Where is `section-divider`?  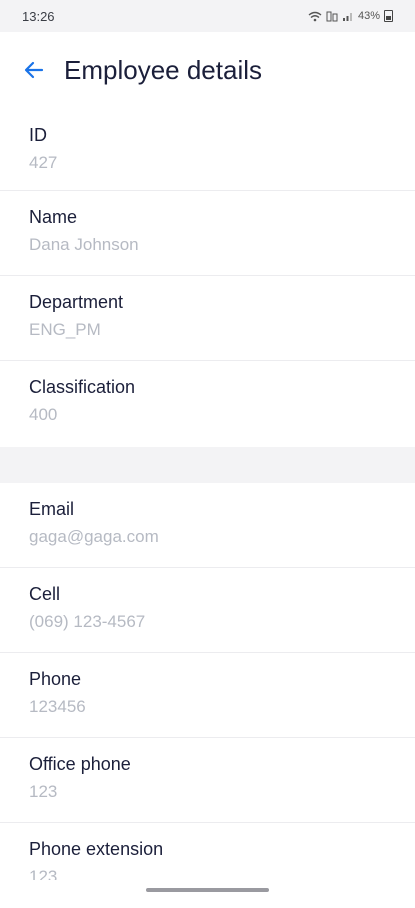
section-divider is located at coordinates (207, 465).